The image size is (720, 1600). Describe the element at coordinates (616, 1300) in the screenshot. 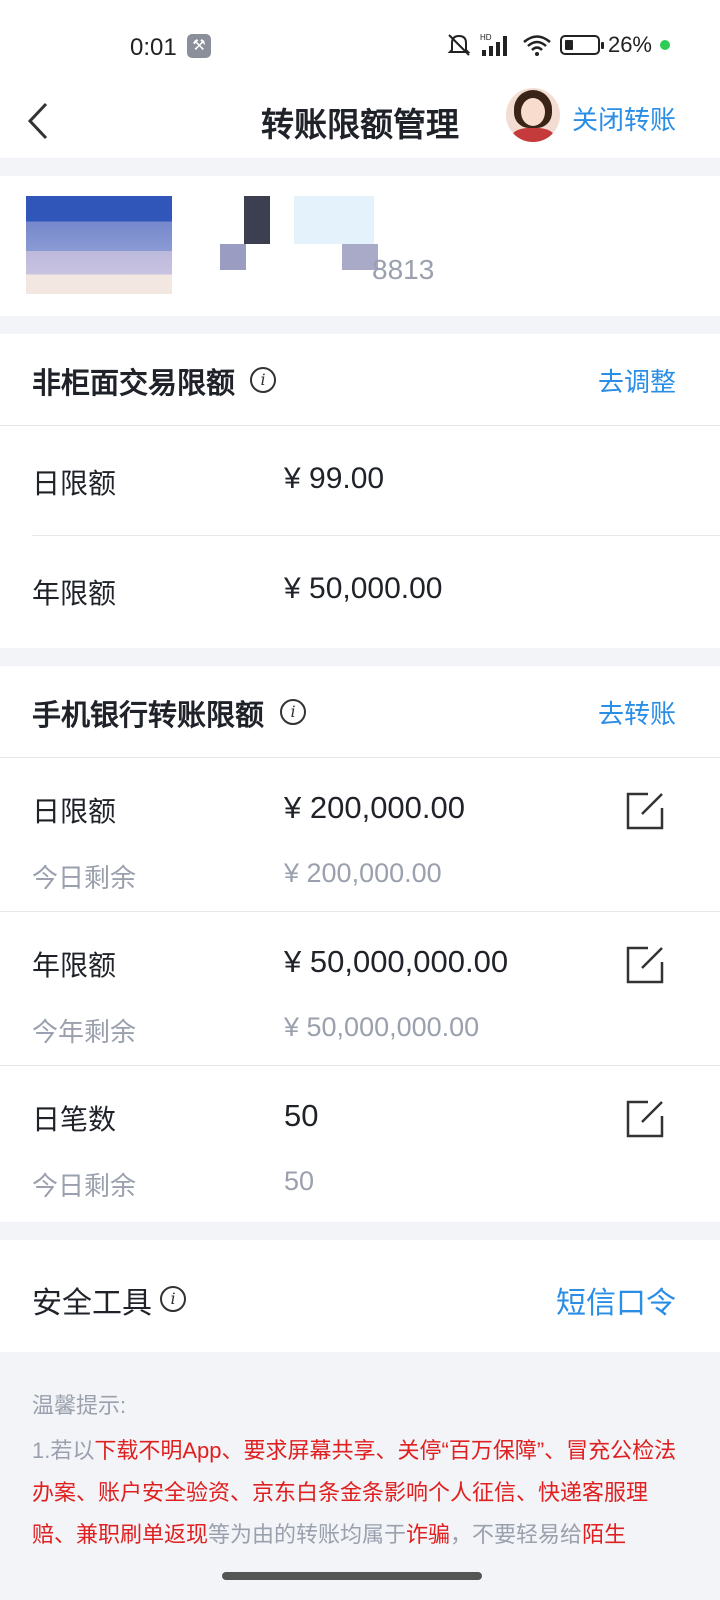

I see `sms-password-link: 短信口令` at that location.